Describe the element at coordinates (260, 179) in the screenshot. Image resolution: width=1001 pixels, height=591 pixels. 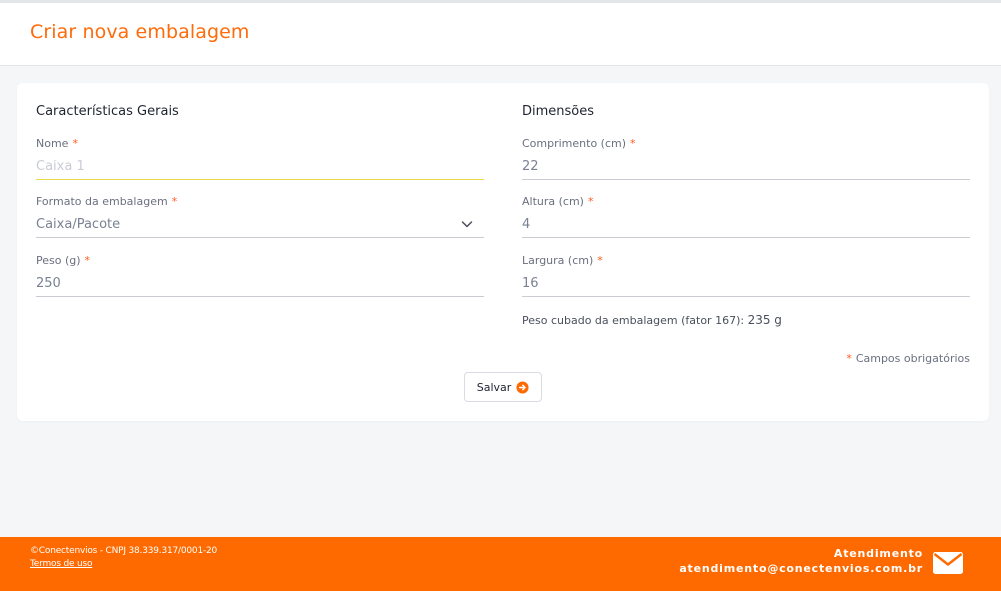
I see `name-input-underline` at that location.